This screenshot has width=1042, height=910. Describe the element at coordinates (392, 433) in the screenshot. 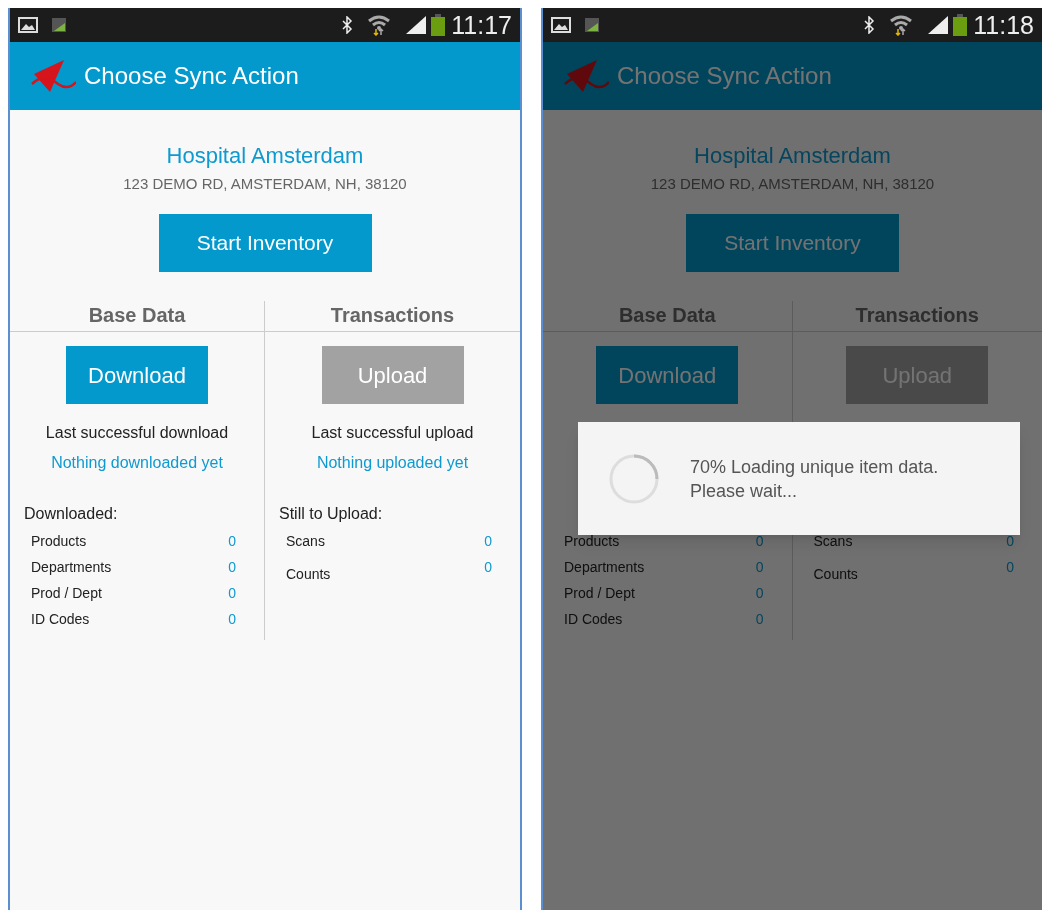

I see `last-sync-label: Last successful upload` at that location.